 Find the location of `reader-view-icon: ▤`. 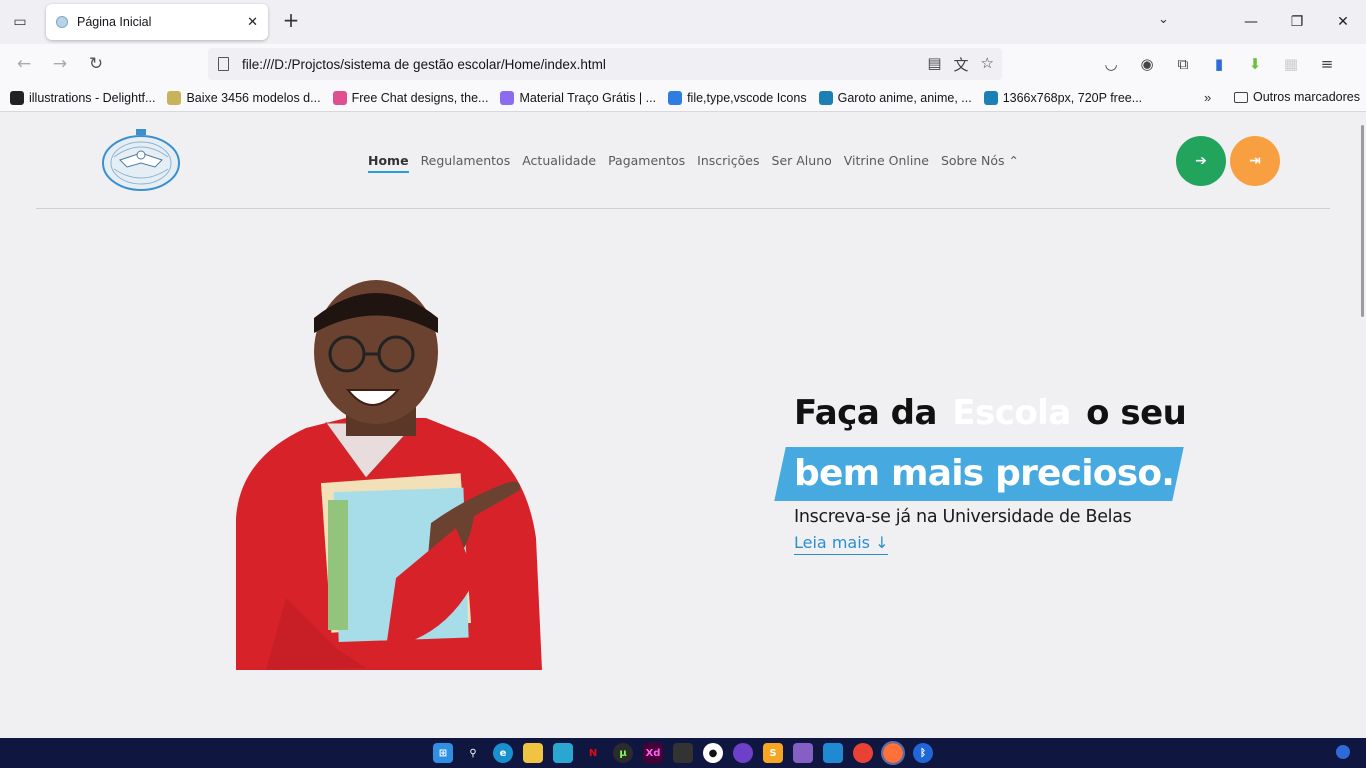

reader-view-icon: ▤ is located at coordinates (934, 64).